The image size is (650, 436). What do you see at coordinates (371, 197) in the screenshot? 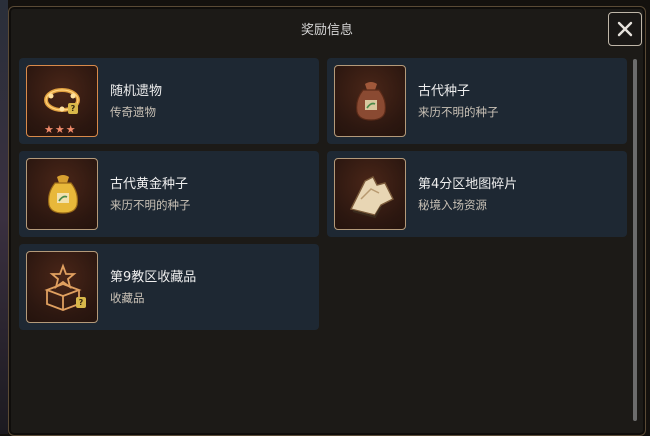
I see `map-fragment-icon` at bounding box center [371, 197].